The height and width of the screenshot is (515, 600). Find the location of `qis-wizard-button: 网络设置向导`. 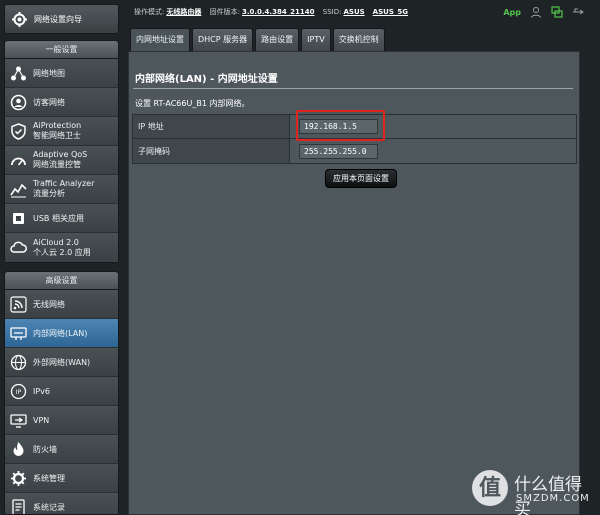

qis-wizard-button: 网络设置向导 is located at coordinates (61, 19).